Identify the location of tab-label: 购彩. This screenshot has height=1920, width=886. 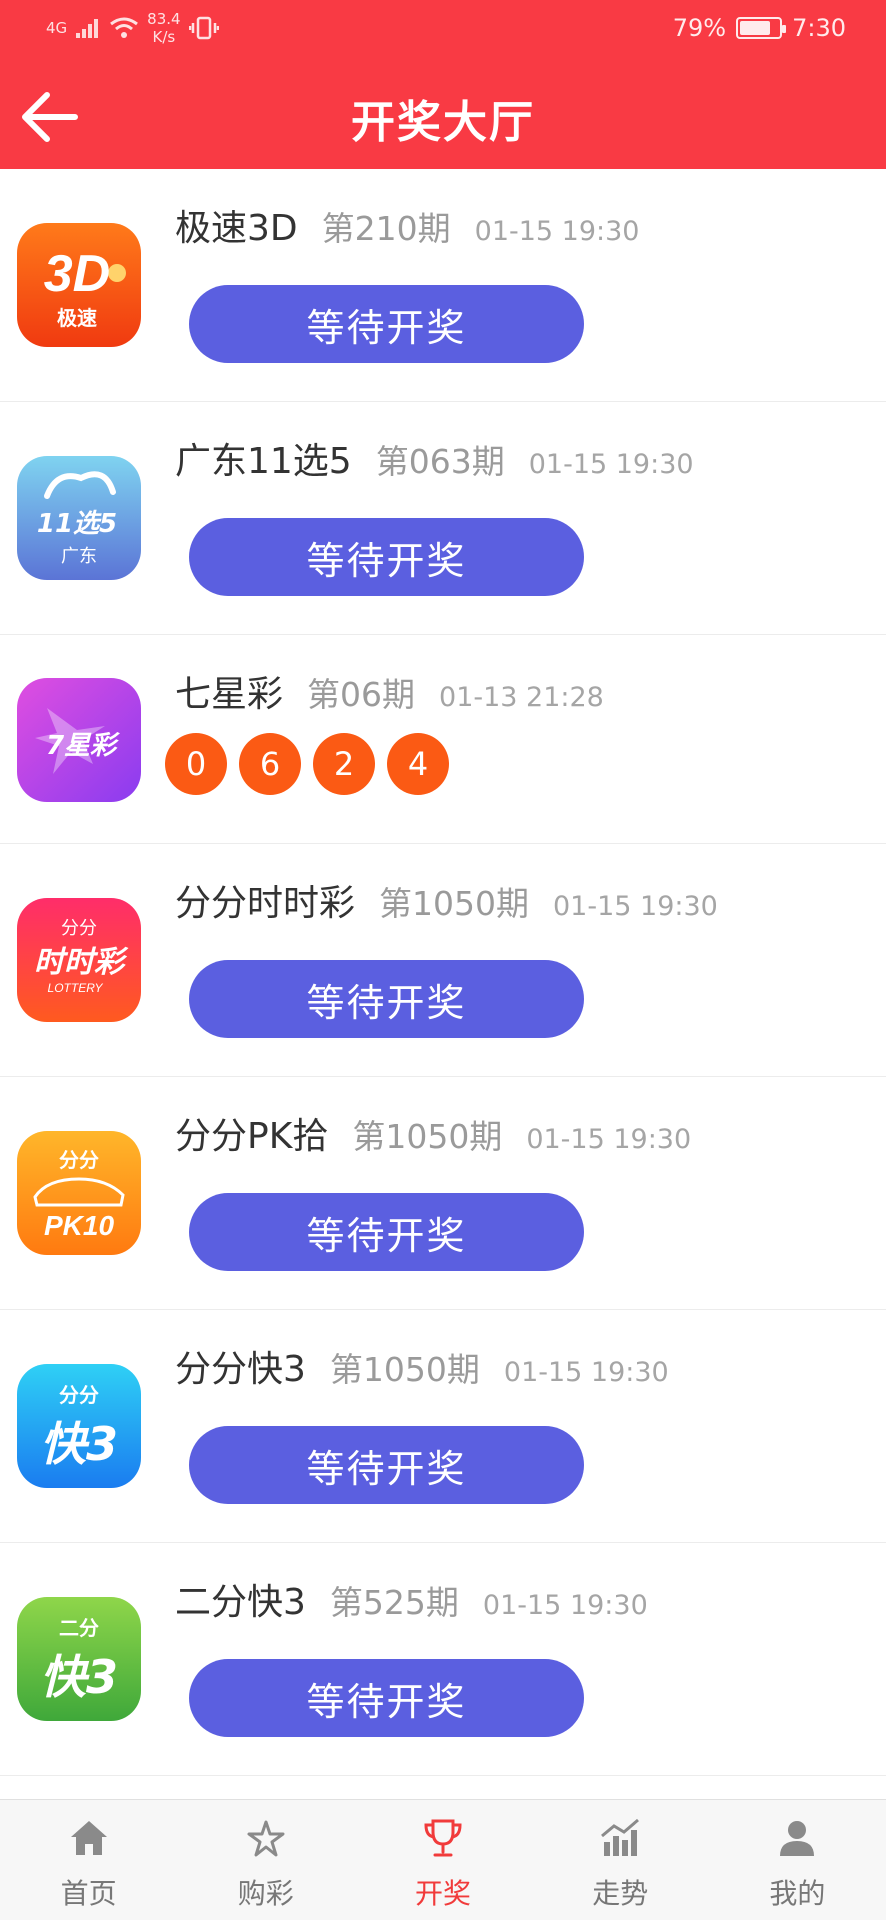
(265, 1893).